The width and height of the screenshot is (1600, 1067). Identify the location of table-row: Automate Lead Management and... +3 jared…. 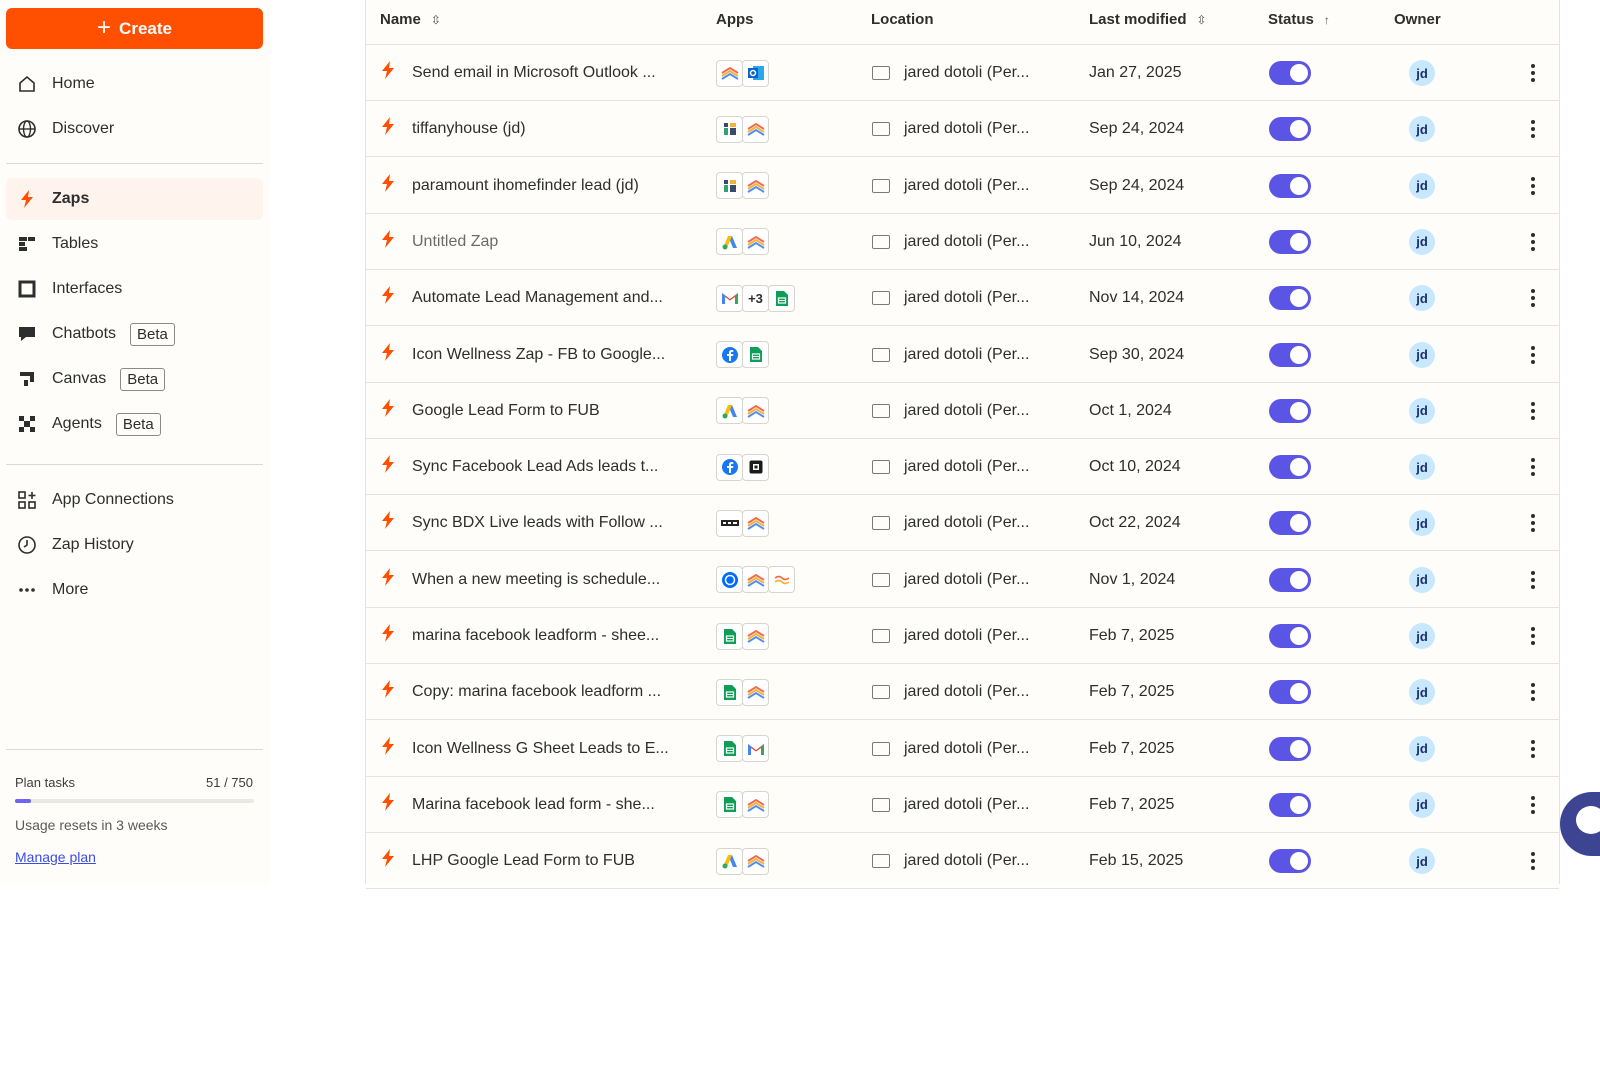
(962, 298).